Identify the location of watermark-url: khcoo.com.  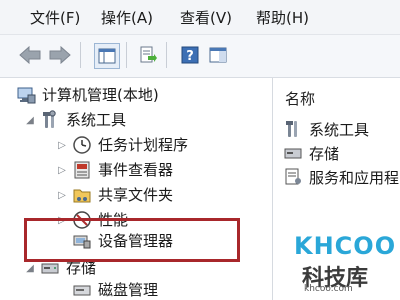
(328, 289).